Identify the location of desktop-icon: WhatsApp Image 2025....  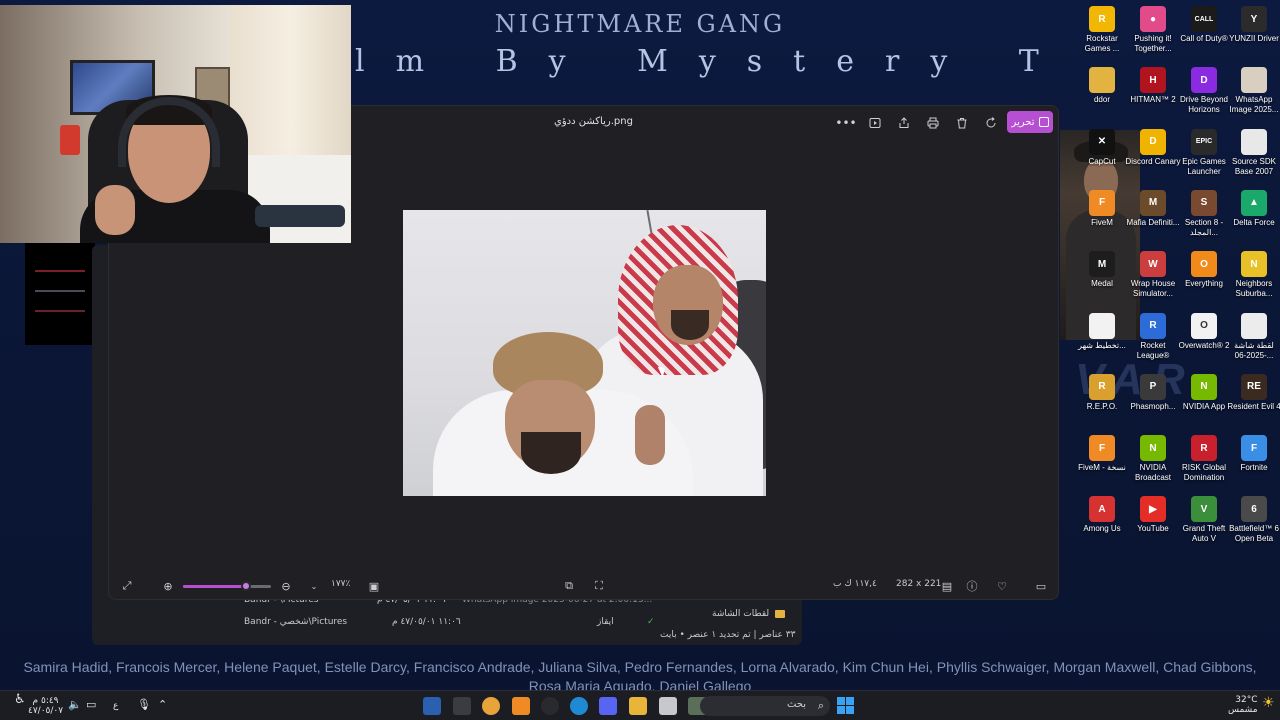
(1253, 91).